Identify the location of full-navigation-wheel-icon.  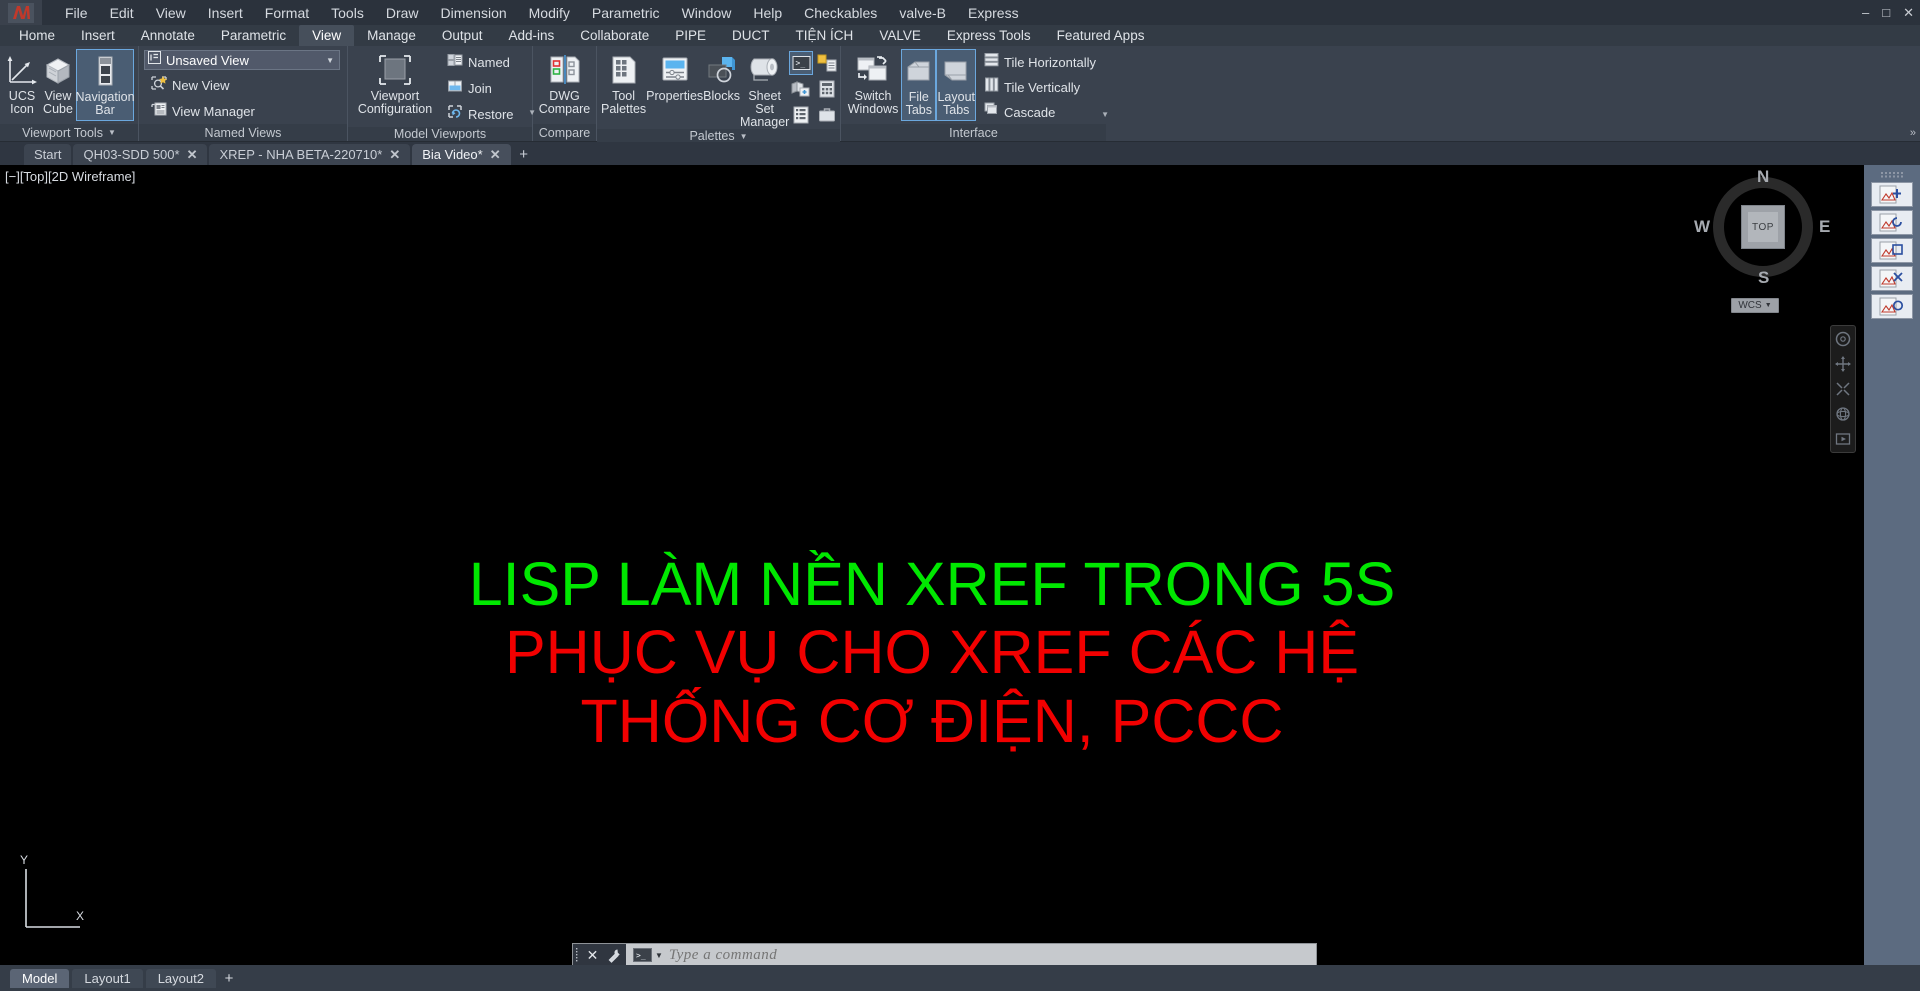
(1843, 339).